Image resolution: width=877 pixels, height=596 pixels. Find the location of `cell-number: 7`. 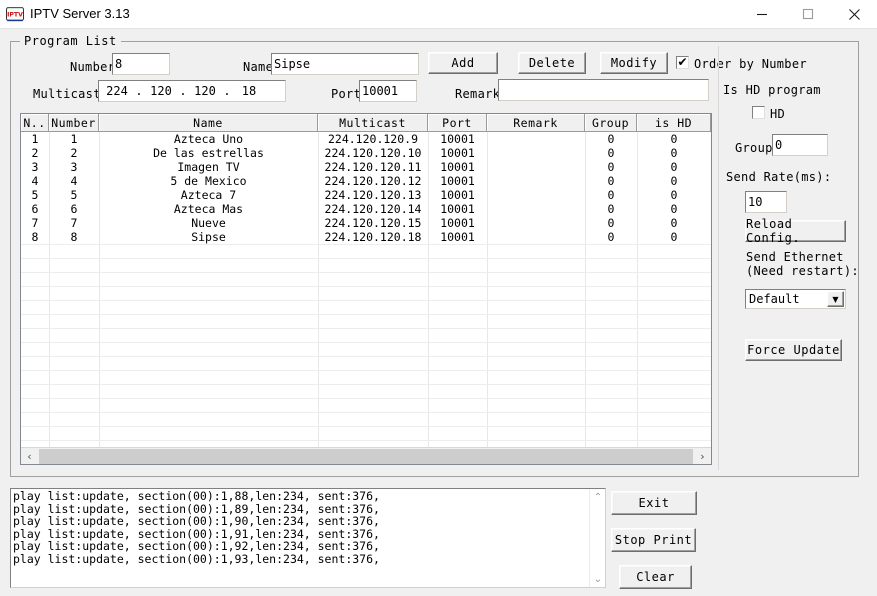

cell-number: 7 is located at coordinates (74, 223).